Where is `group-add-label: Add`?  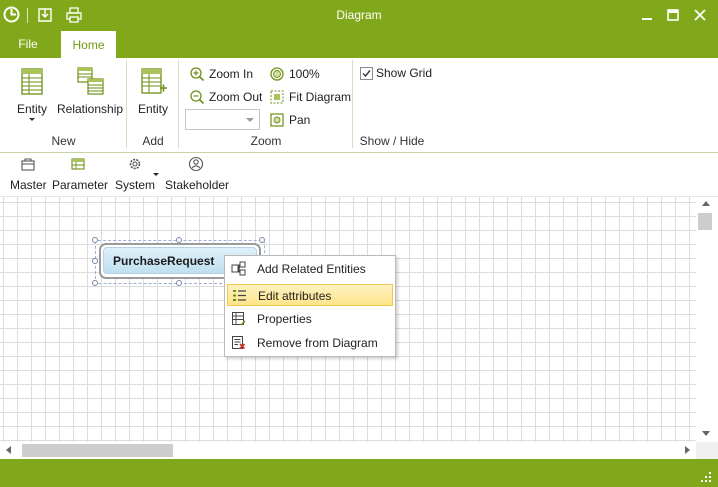
group-add-label: Add is located at coordinates (153, 141).